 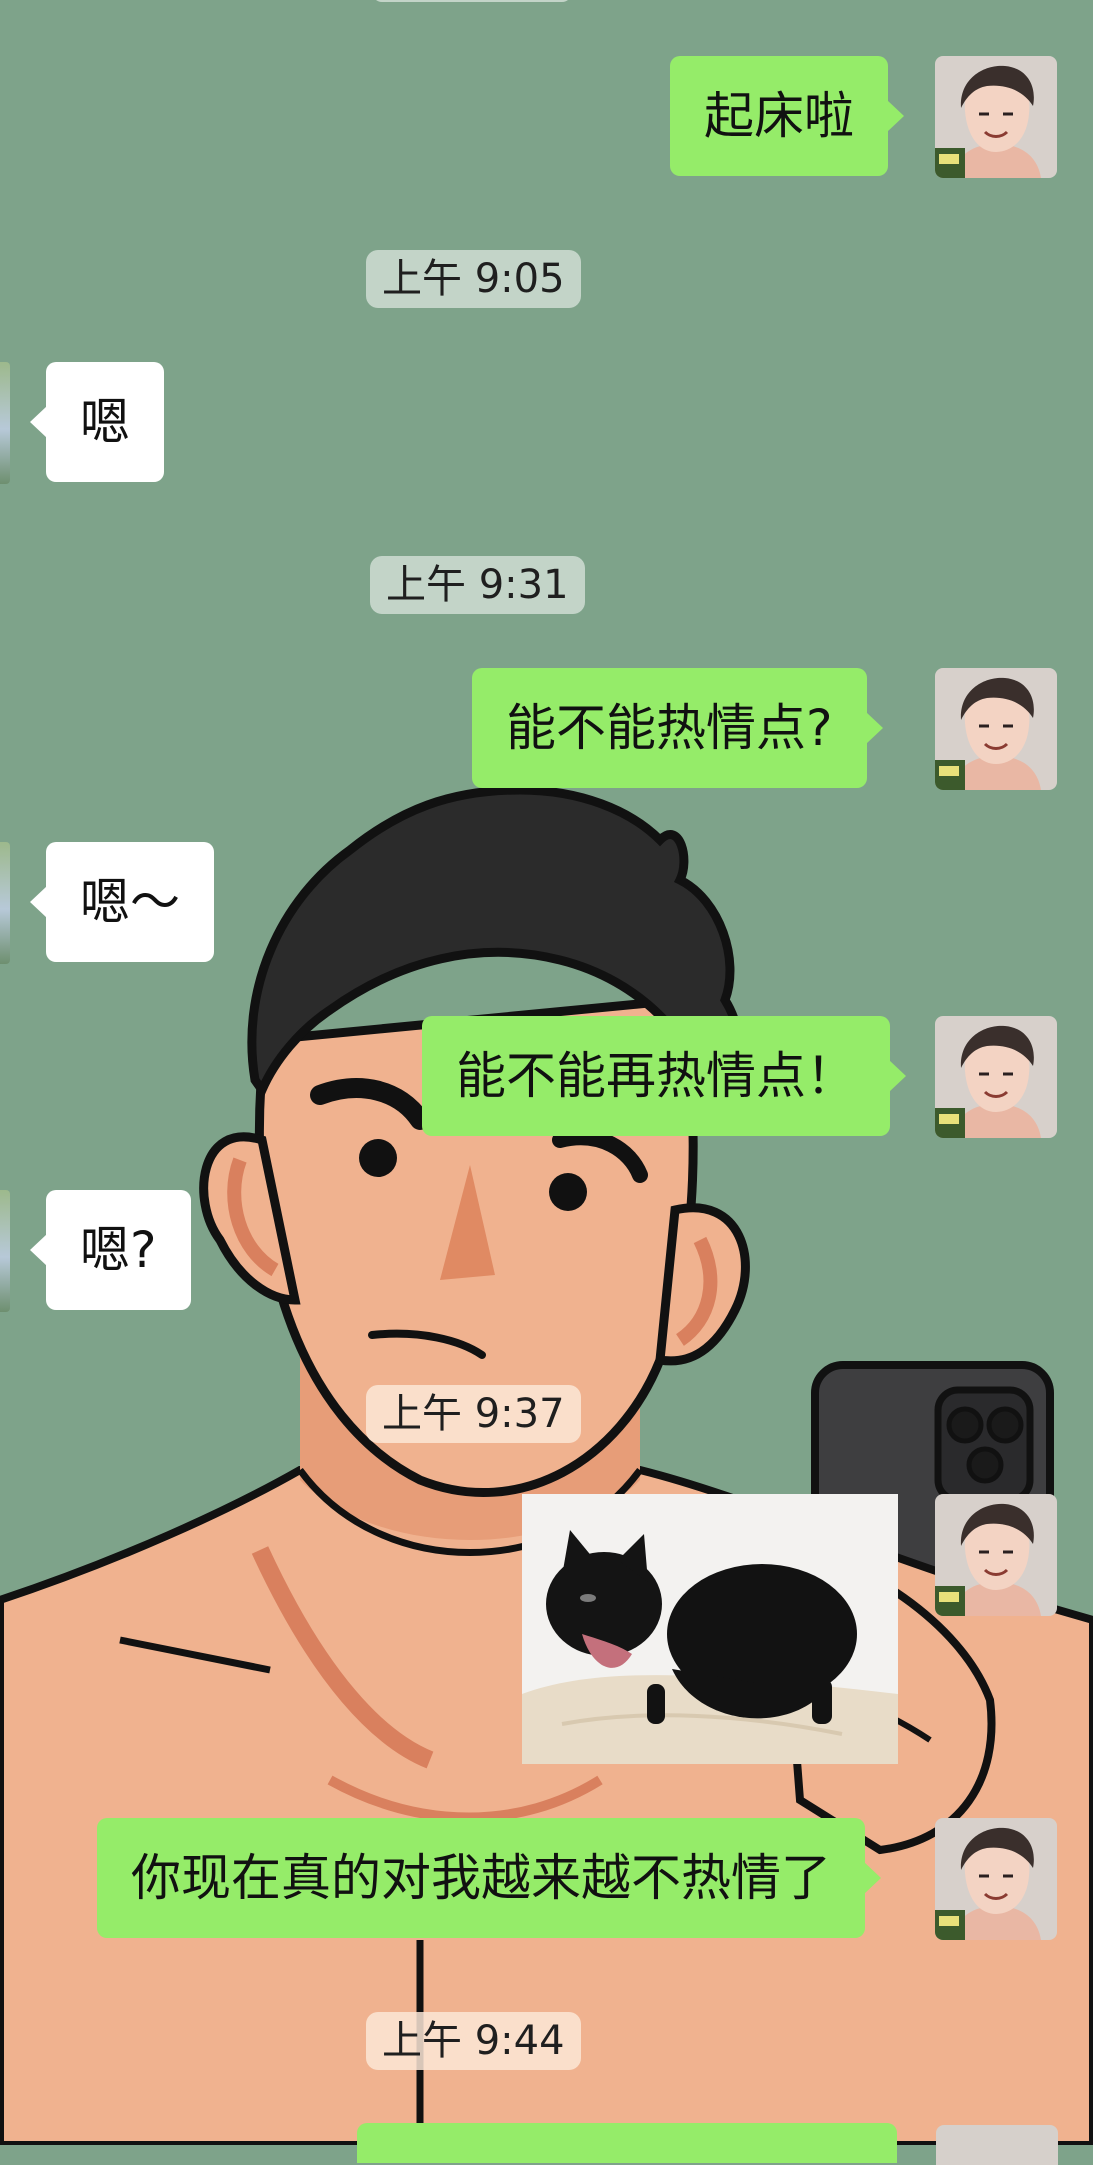 What do you see at coordinates (118, 1250) in the screenshot?
I see `message-text: 嗯?` at bounding box center [118, 1250].